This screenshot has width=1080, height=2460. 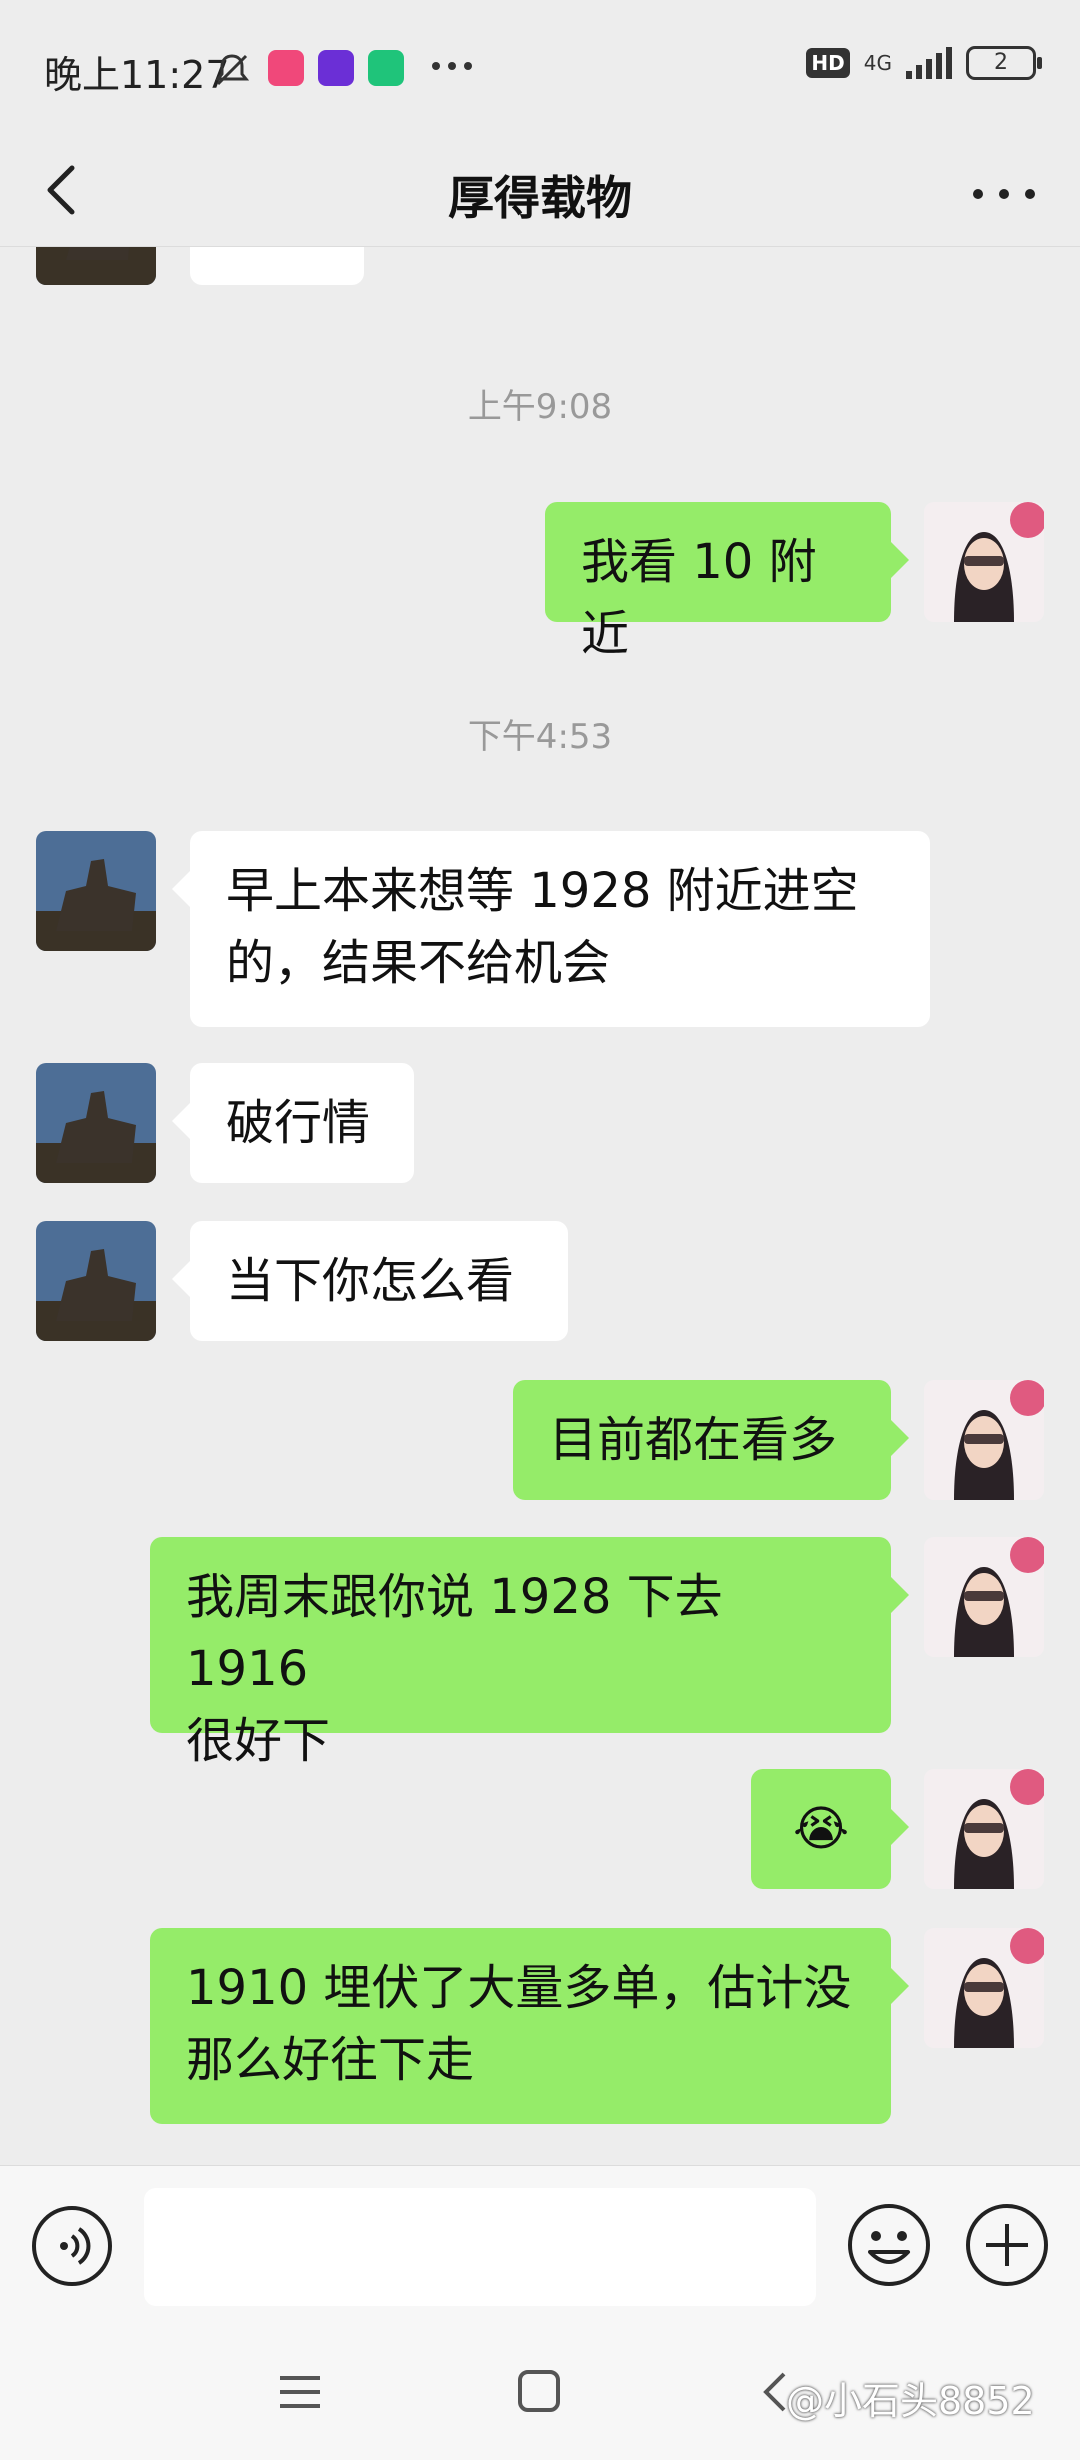 What do you see at coordinates (910, 2401) in the screenshot?
I see `watermark: @小石头8852` at bounding box center [910, 2401].